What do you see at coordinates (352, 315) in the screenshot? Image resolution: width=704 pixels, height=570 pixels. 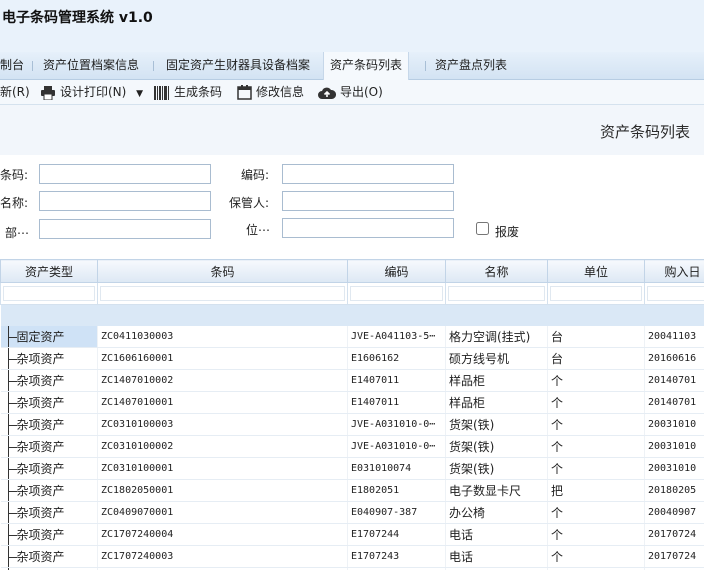 I see `group-spacer-row` at bounding box center [352, 315].